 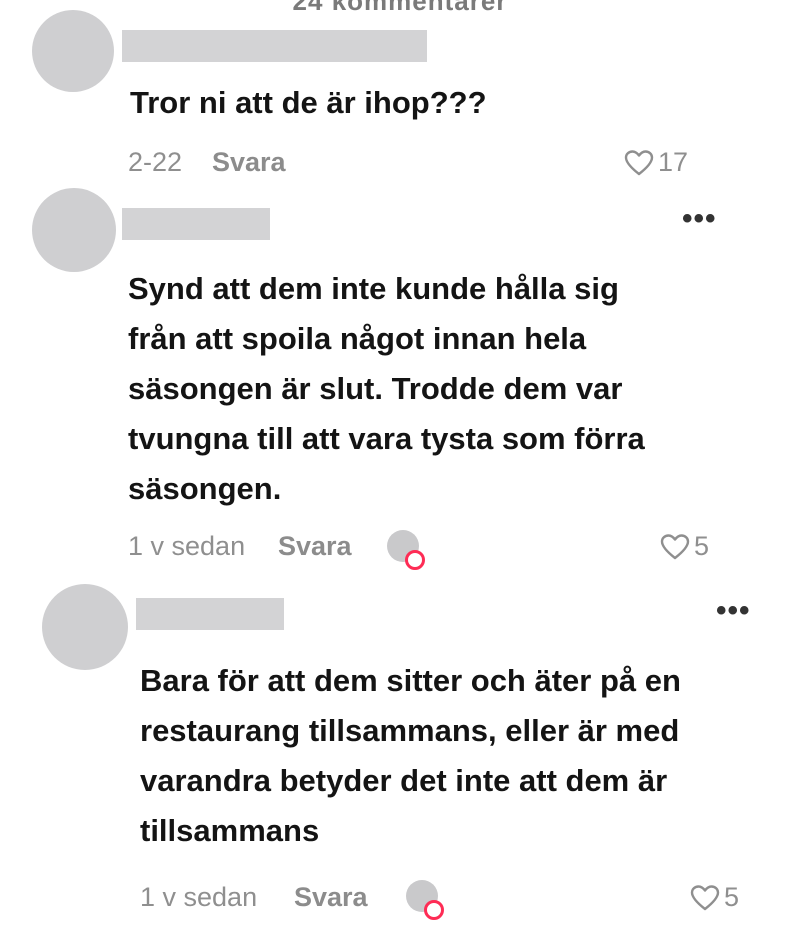 I want to click on like-count: 17, so click(x=673, y=162).